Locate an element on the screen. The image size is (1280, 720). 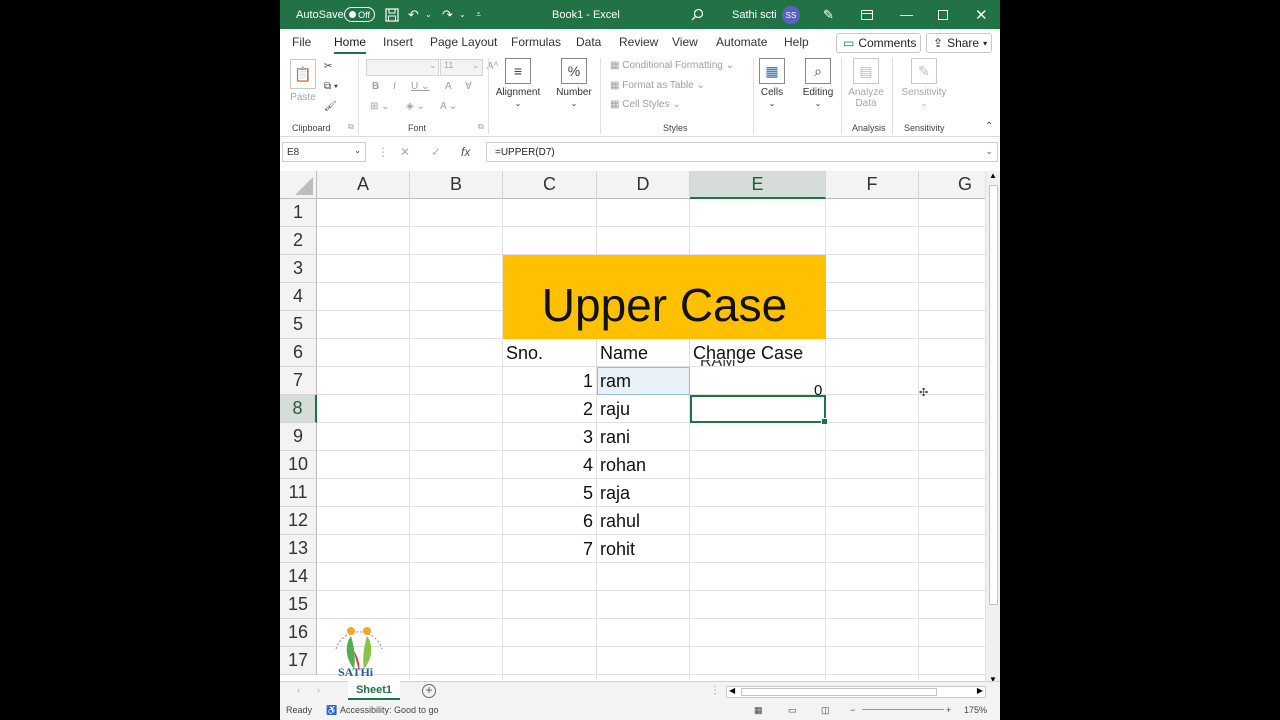
enter-icon: ✓ is located at coordinates (436, 152).